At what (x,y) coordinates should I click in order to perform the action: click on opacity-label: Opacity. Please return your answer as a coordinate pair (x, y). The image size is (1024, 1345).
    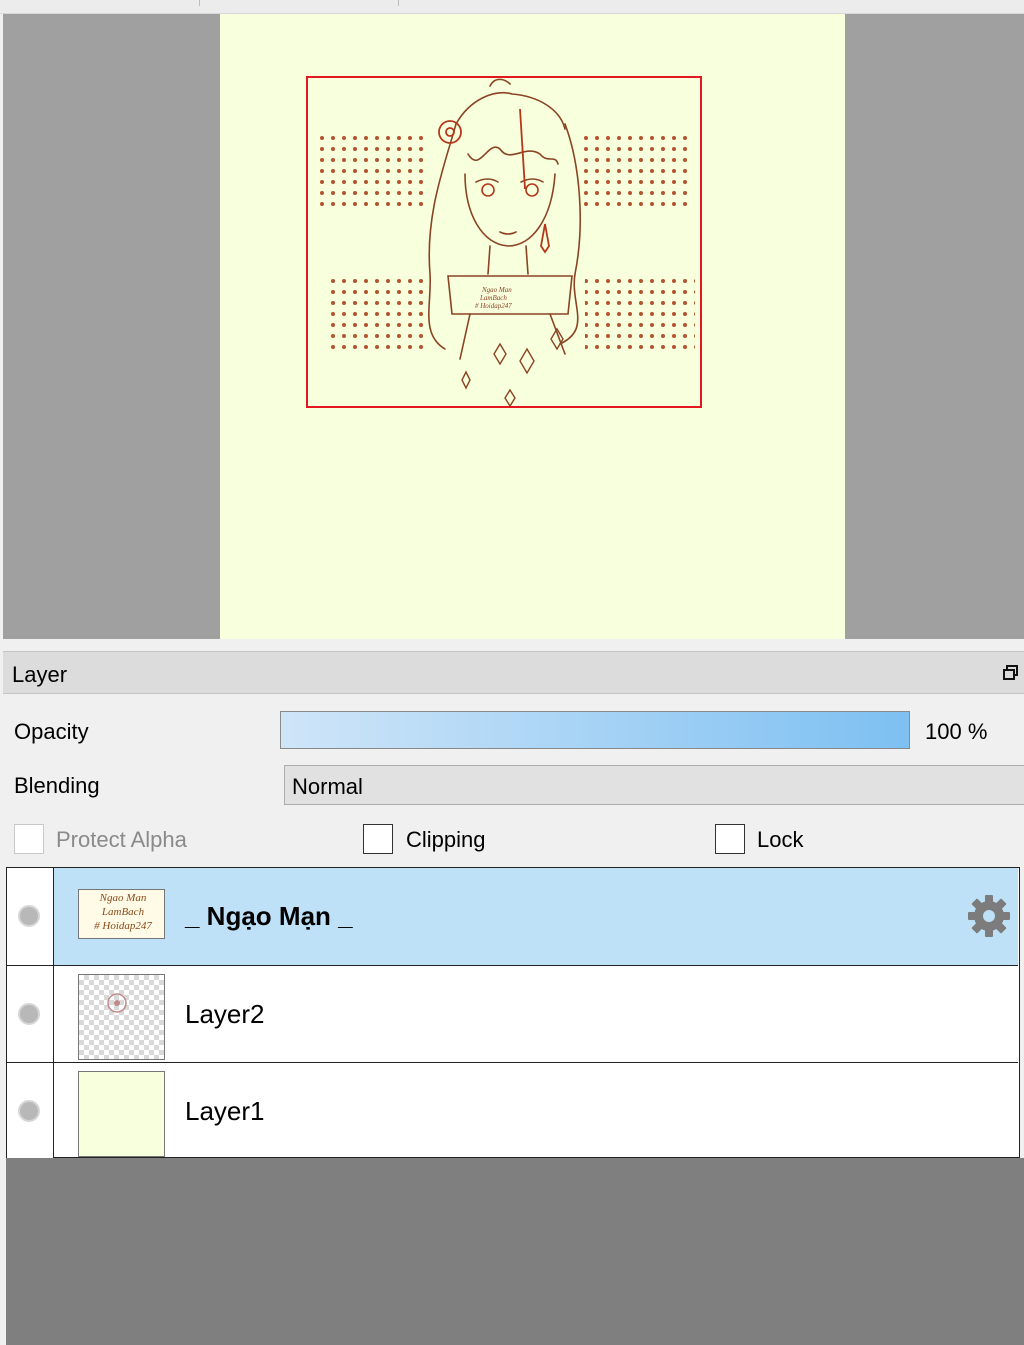
    Looking at the image, I should click on (51, 731).